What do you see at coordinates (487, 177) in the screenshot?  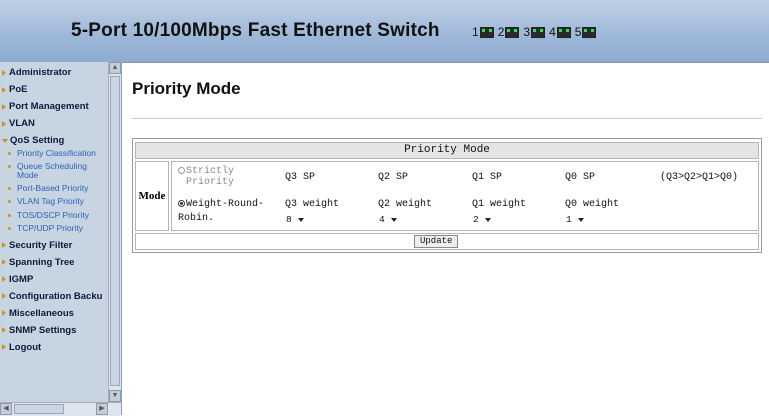 I see `q1-sp-label: Q1 SP` at bounding box center [487, 177].